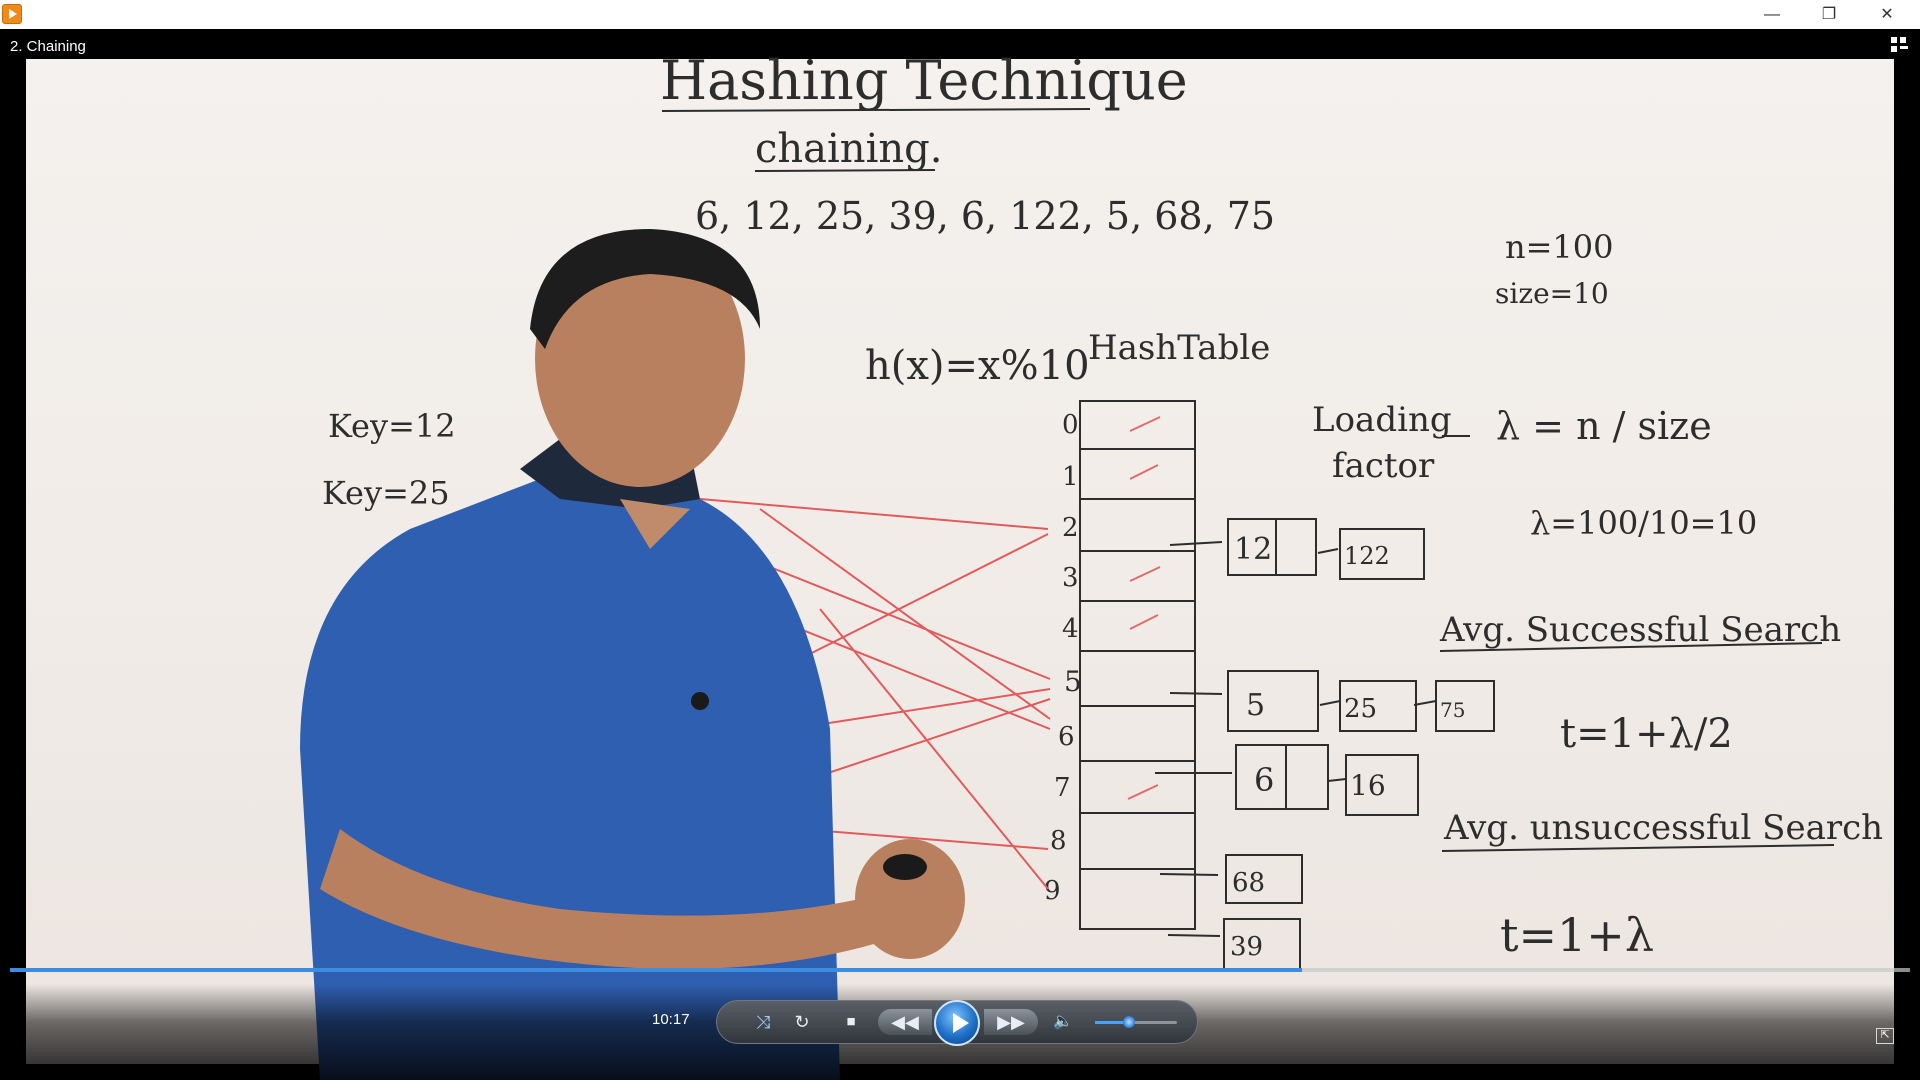 The height and width of the screenshot is (1080, 1920). I want to click on minimize-button: —, so click(1772, 14).